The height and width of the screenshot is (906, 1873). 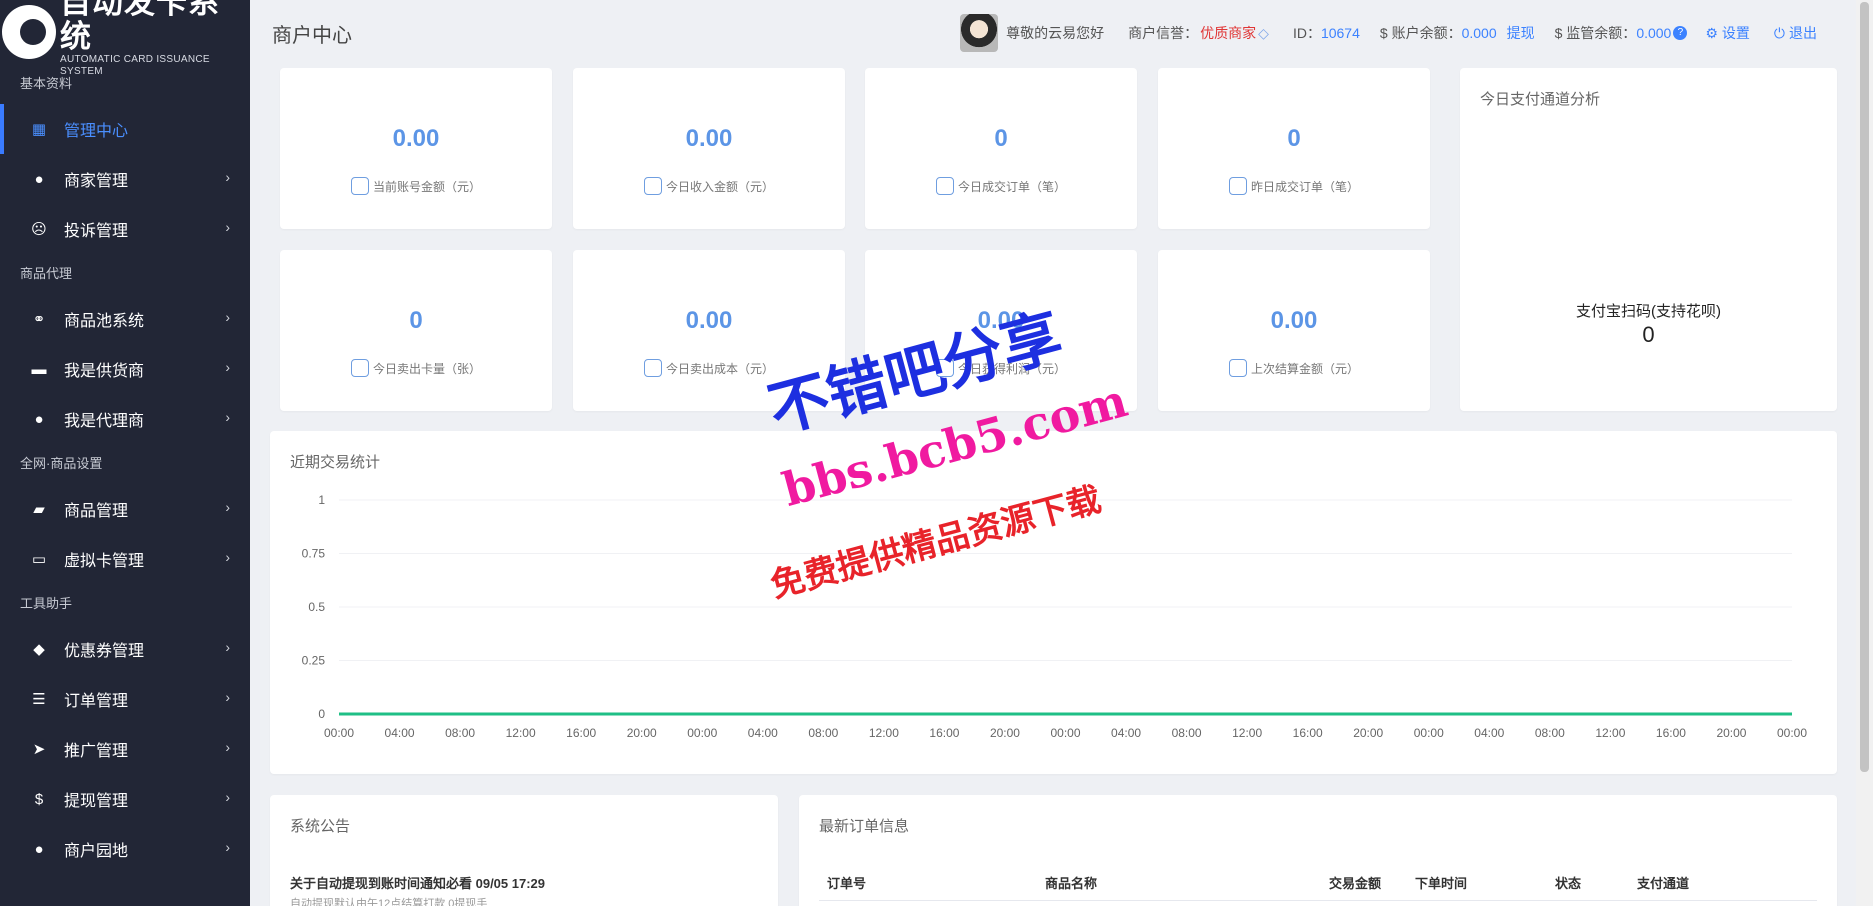 What do you see at coordinates (1479, 33) in the screenshot?
I see `balance-value: 0.000` at bounding box center [1479, 33].